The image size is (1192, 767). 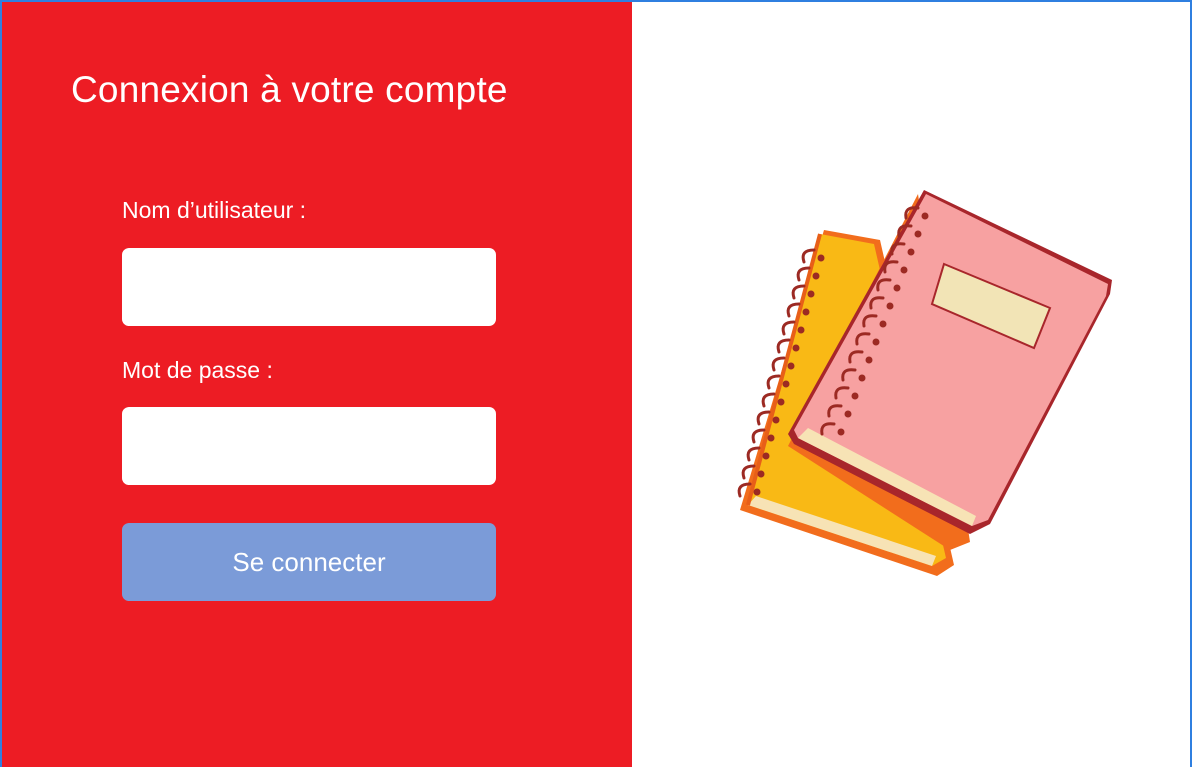 I want to click on password-input, so click(x=309, y=446).